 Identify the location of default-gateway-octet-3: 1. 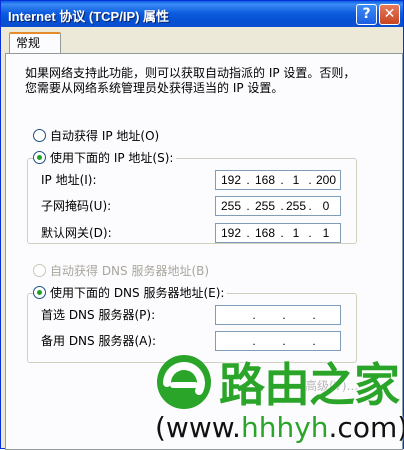
(296, 233).